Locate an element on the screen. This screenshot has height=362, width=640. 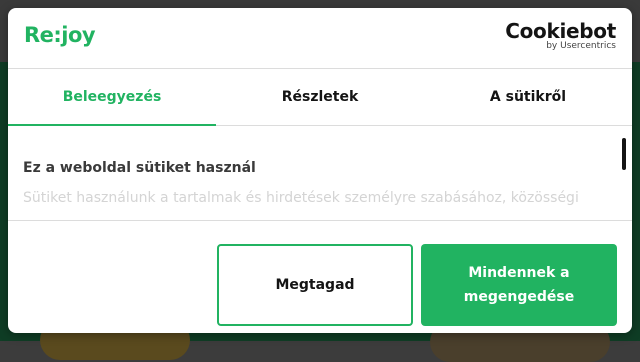
brand-logo: Re:joy is located at coordinates (60, 35).